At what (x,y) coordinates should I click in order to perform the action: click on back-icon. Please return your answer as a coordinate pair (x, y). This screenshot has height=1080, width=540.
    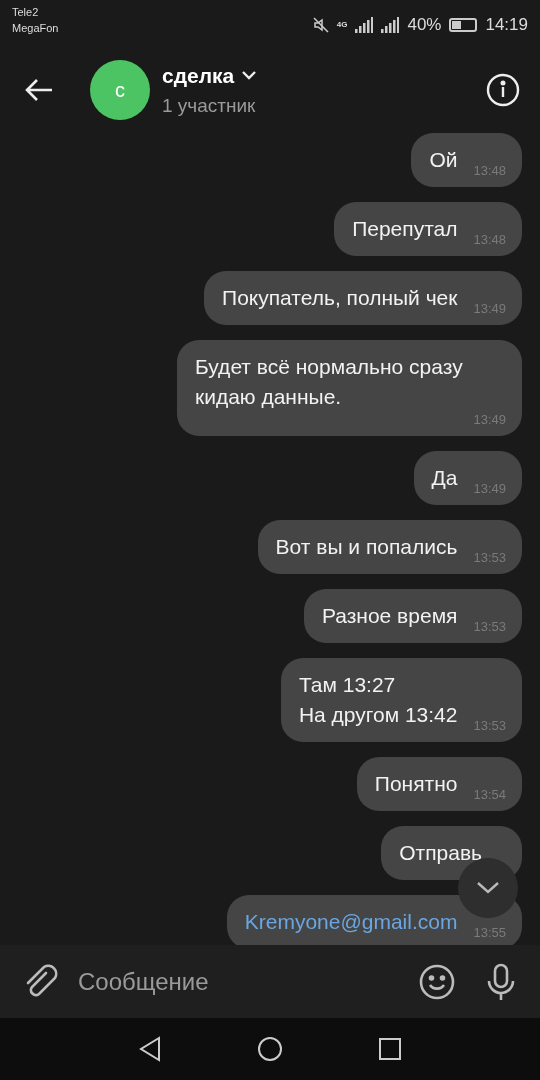
    Looking at the image, I should click on (39, 90).